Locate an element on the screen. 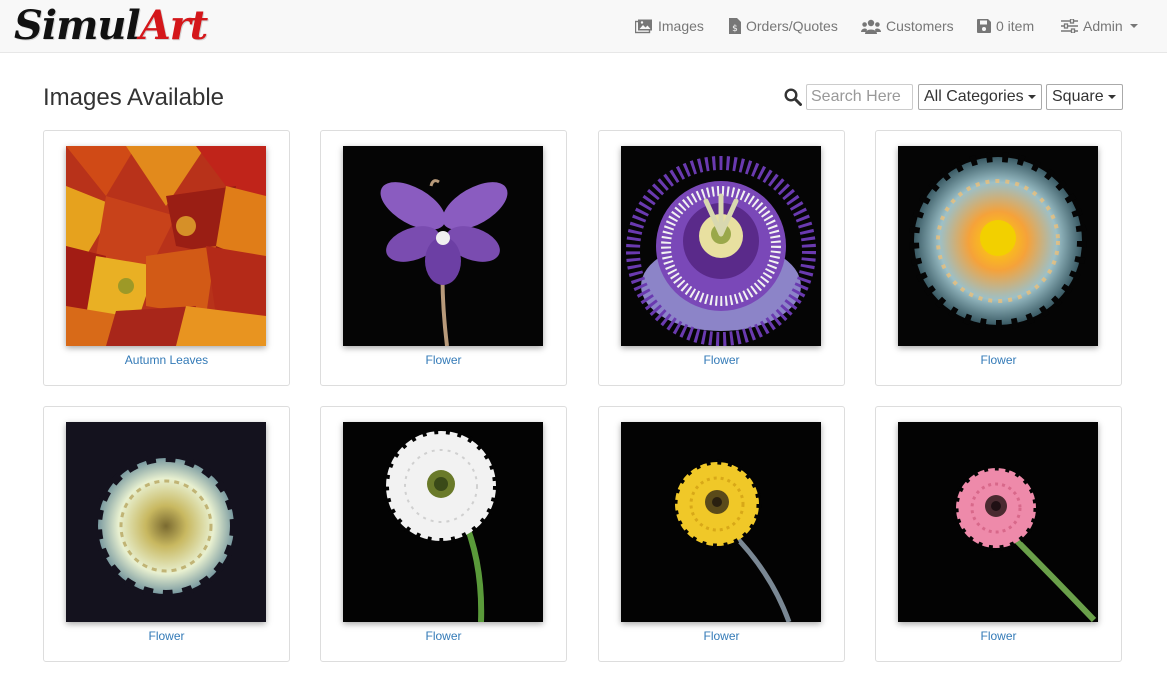 The height and width of the screenshot is (679, 1167). users-icon is located at coordinates (871, 26).